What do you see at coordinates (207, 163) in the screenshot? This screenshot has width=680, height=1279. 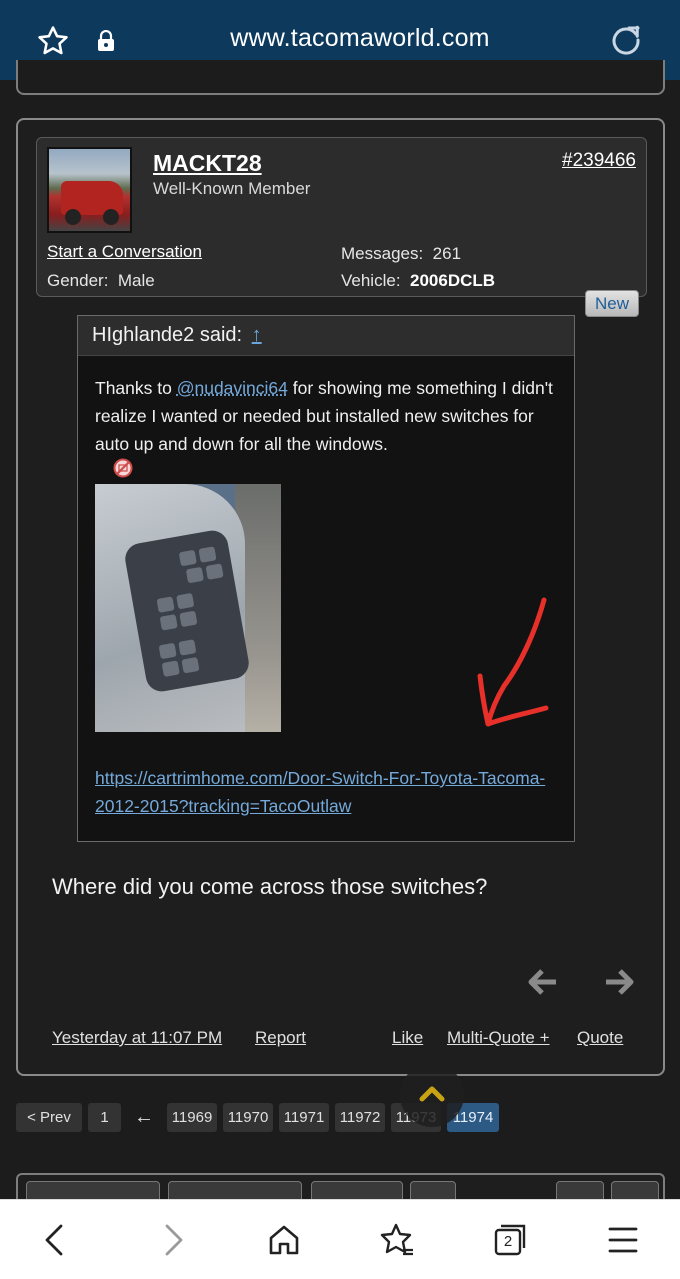 I see `username-link: MACKT28` at bounding box center [207, 163].